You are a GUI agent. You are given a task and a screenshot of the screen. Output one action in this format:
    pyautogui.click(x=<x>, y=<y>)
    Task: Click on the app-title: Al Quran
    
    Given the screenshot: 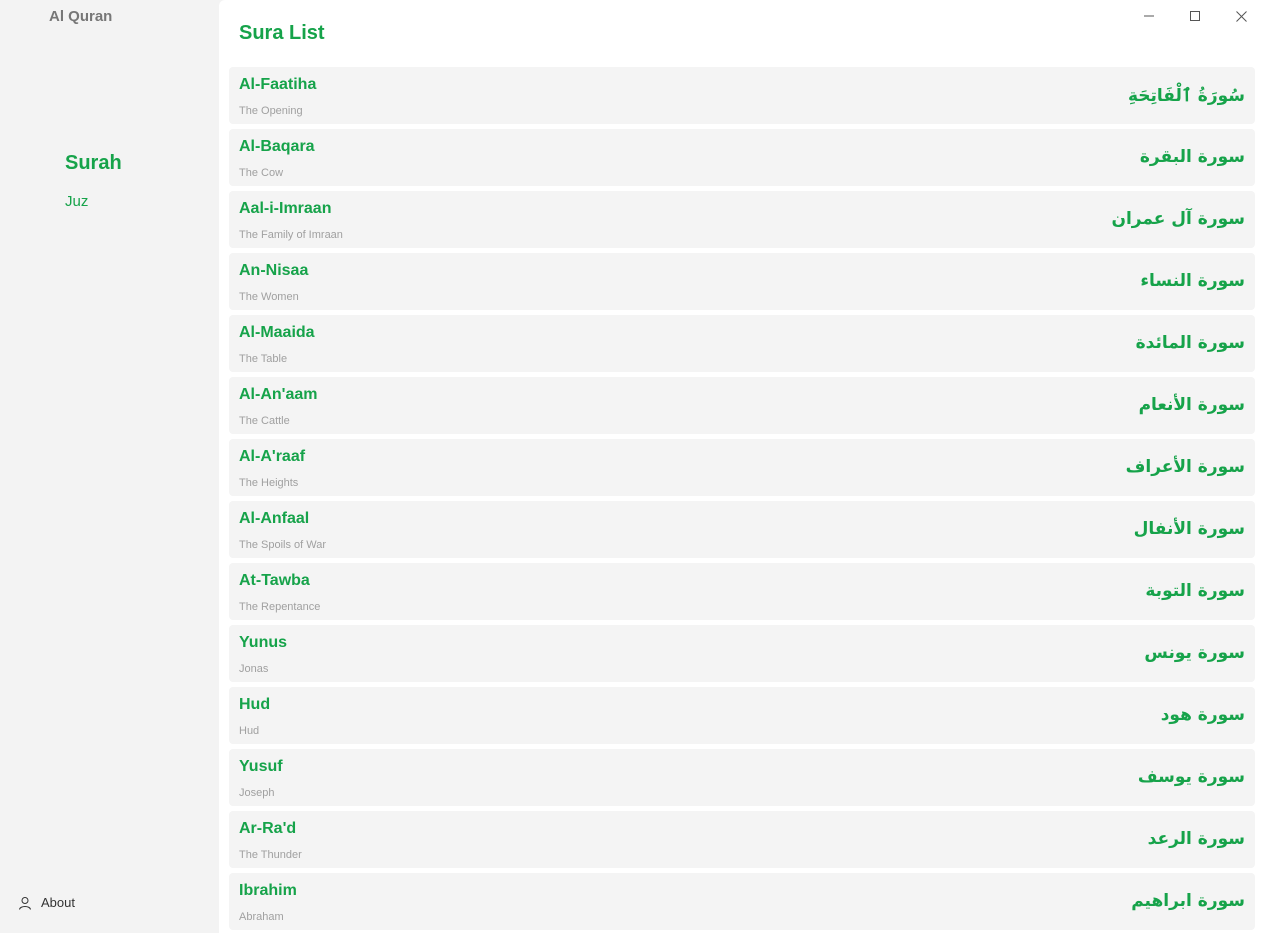 What is the action you would take?
    pyautogui.click(x=81, y=16)
    